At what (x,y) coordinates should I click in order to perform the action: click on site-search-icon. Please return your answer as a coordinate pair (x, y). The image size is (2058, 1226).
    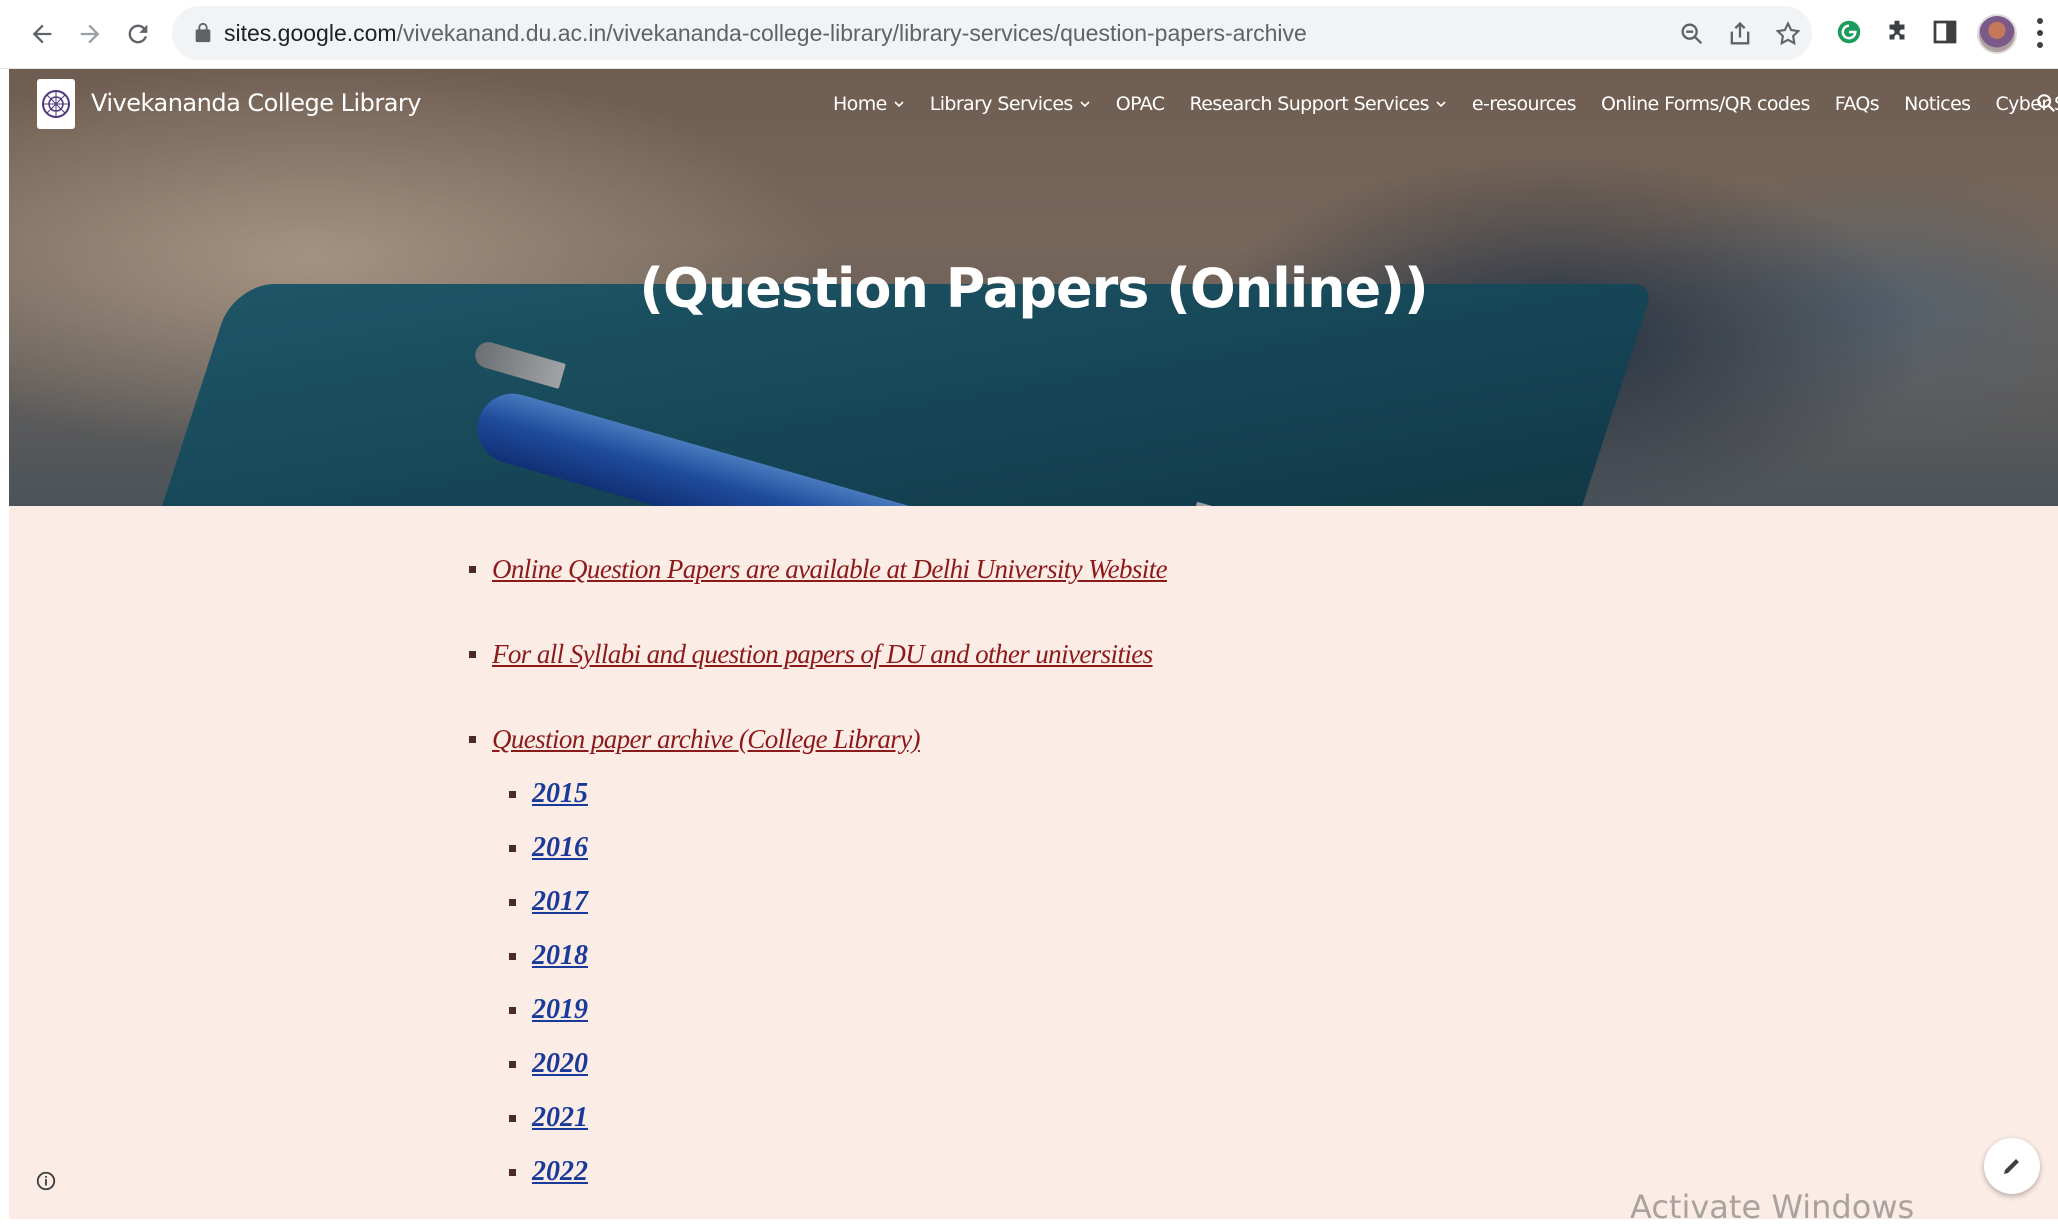
    Looking at the image, I should click on (2046, 103).